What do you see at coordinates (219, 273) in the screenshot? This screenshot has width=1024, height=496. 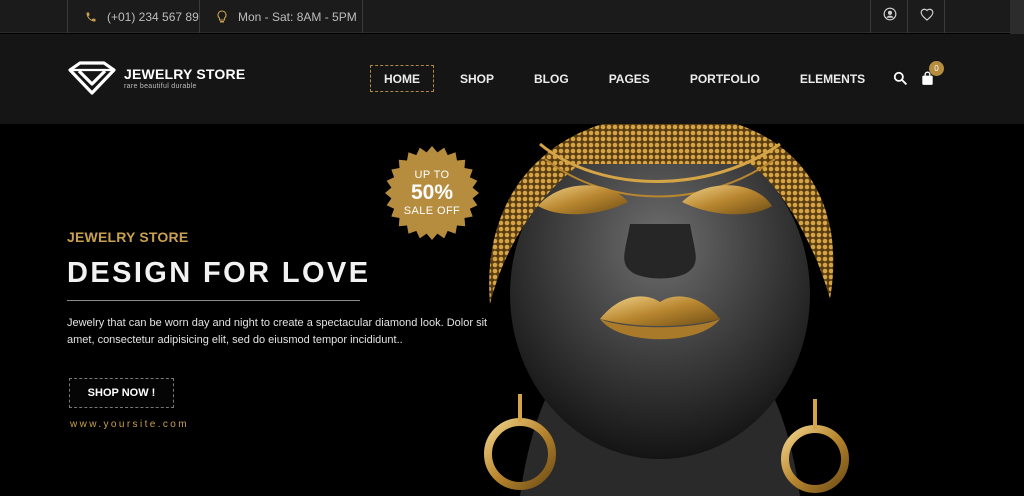 I see `hero-headline: DESIGN FOR LOVE` at bounding box center [219, 273].